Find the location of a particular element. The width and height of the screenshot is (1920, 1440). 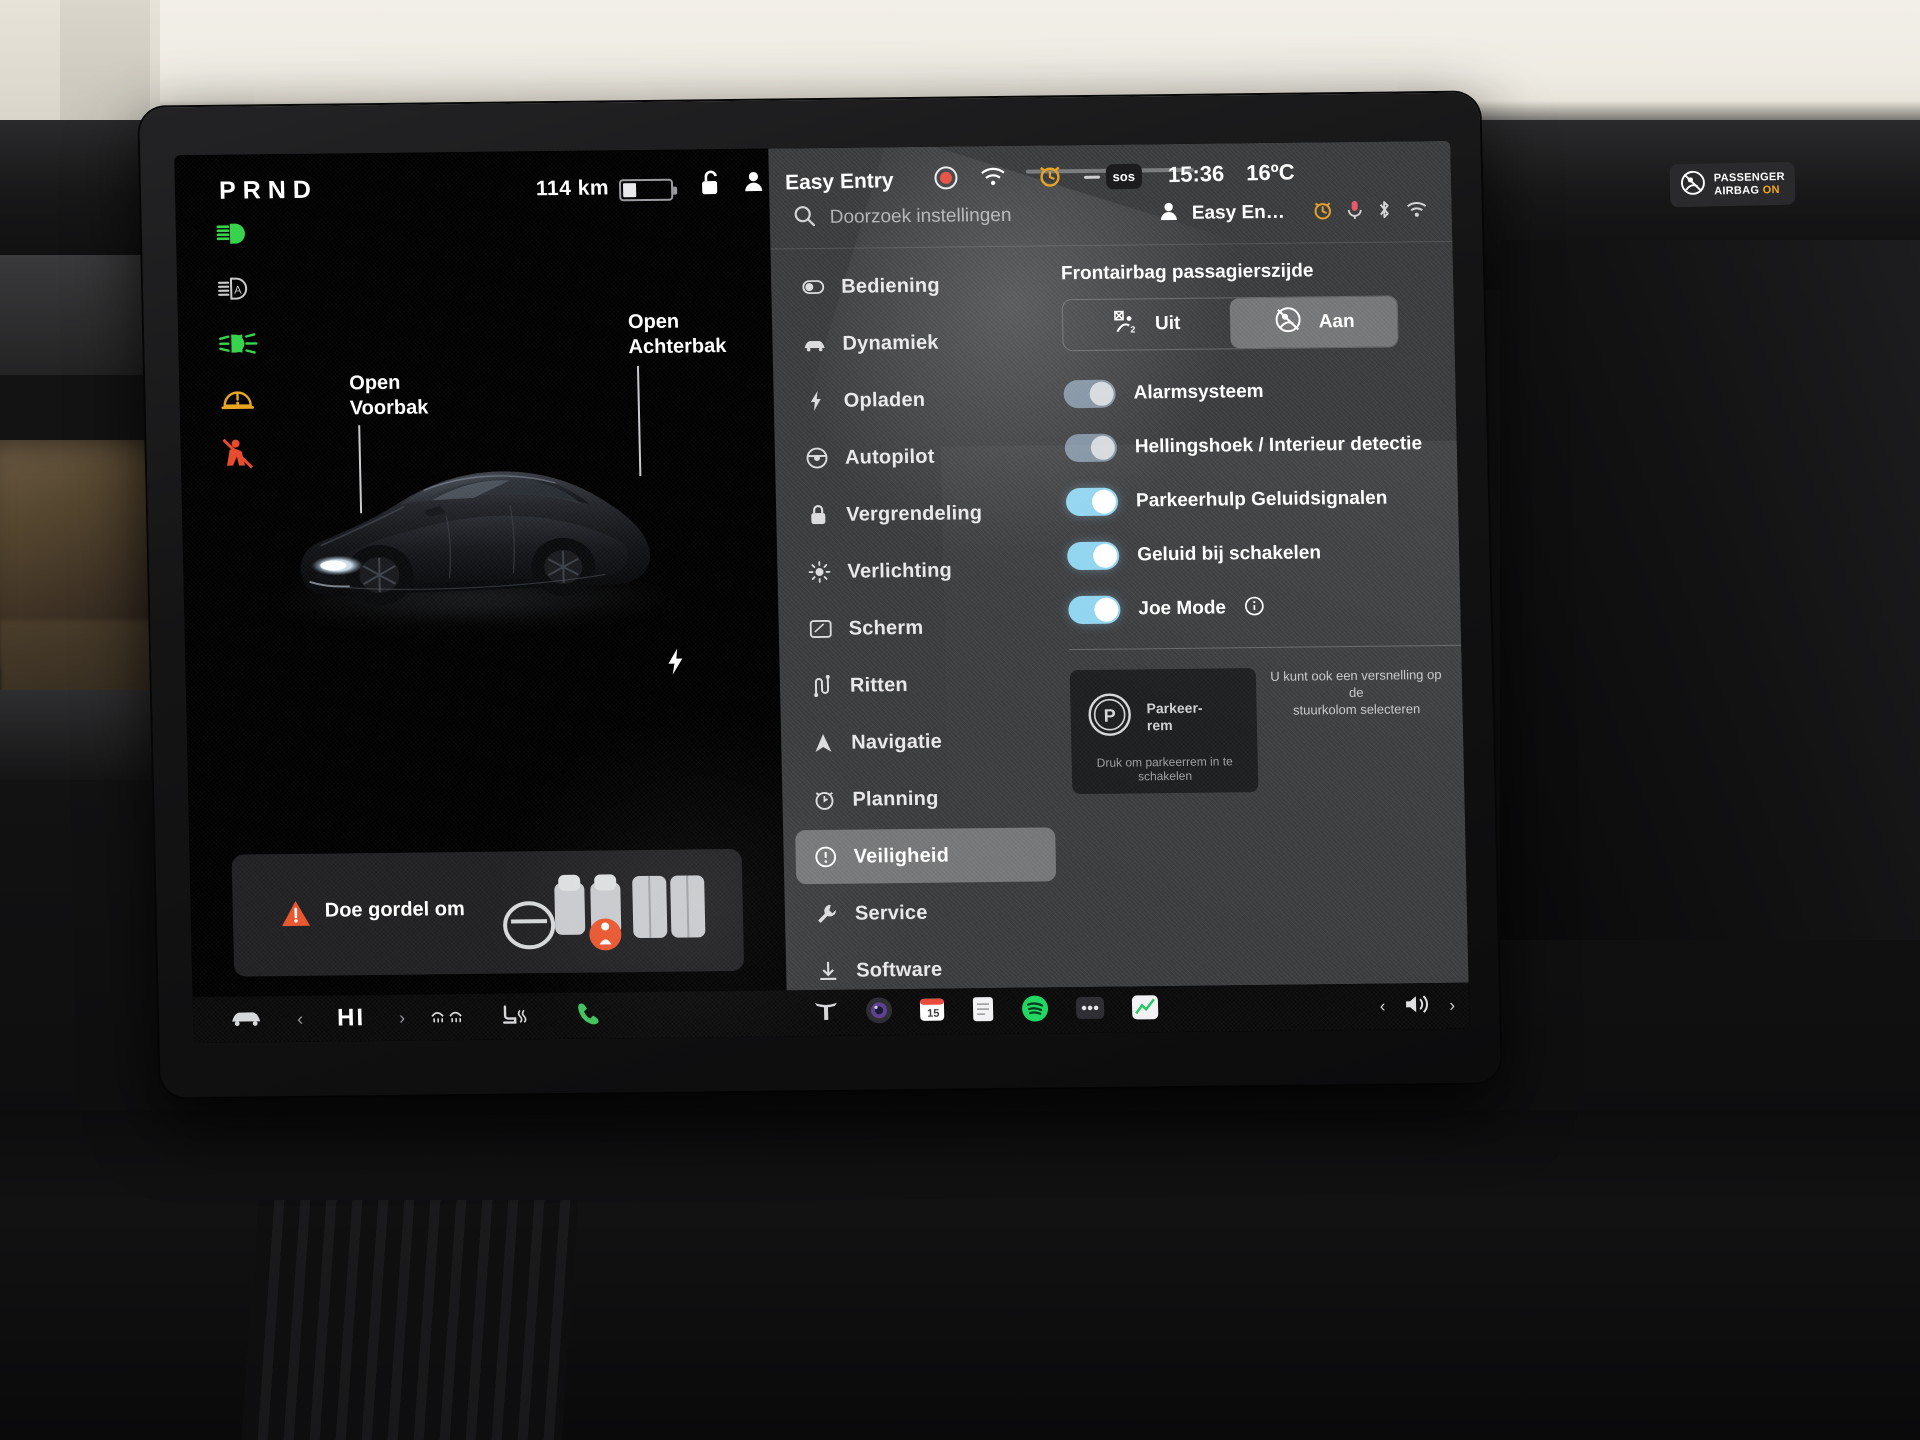

seat-heater-icon is located at coordinates (514, 1016).